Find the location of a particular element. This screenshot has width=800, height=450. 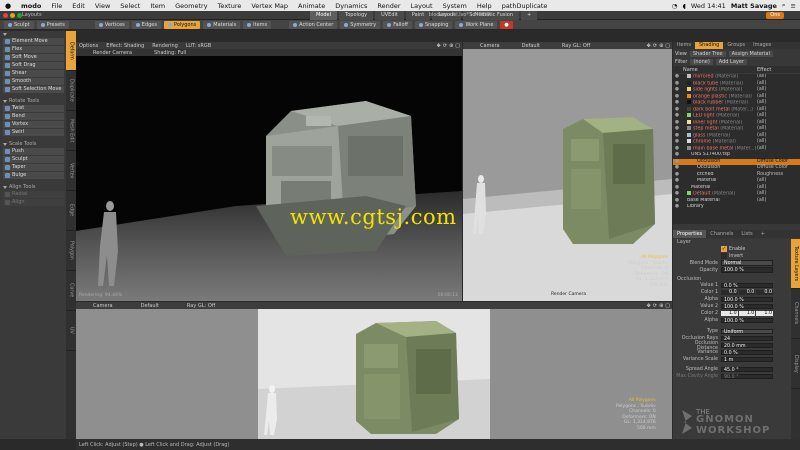

tool-tab-uv: UV is located at coordinates (71, 331).